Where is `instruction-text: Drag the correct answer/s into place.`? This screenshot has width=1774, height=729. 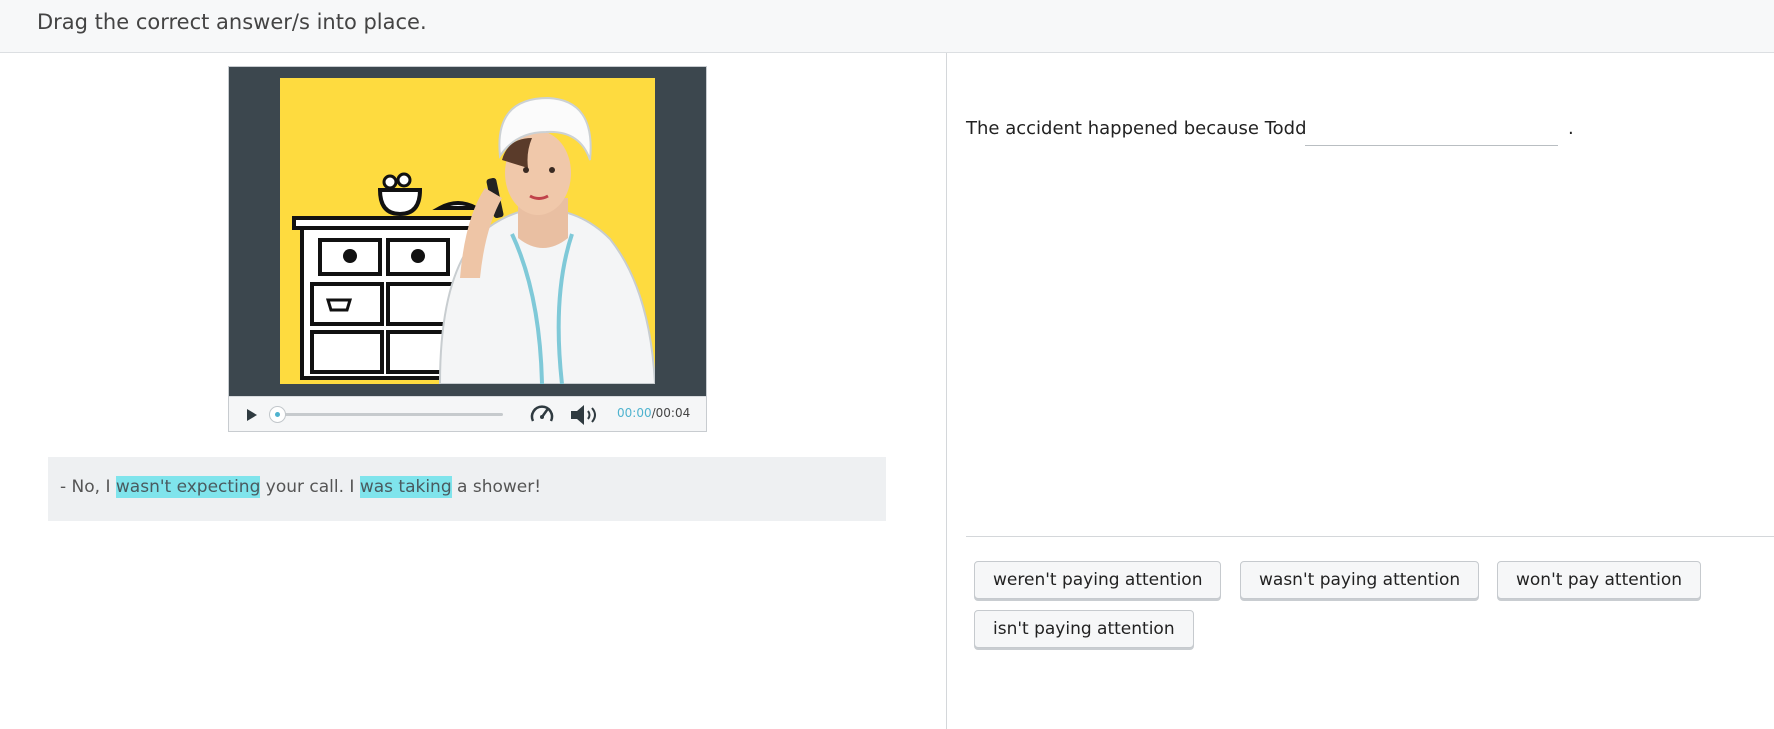
instruction-text: Drag the correct answer/s into place. is located at coordinates (232, 22).